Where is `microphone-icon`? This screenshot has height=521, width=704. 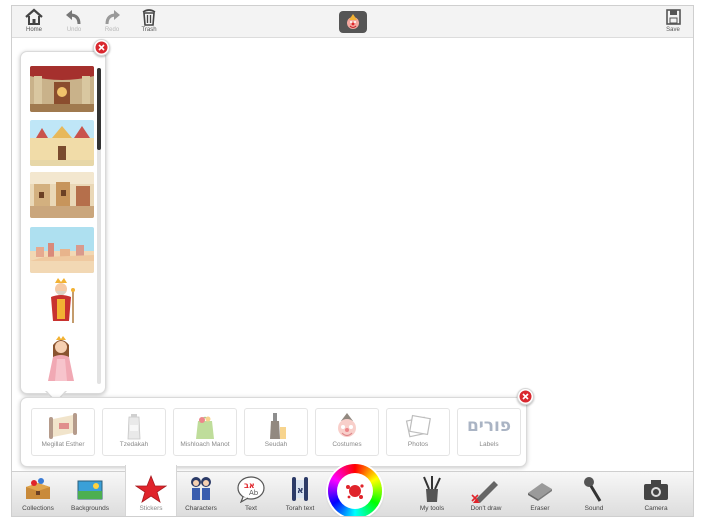 microphone-icon is located at coordinates (593, 489).